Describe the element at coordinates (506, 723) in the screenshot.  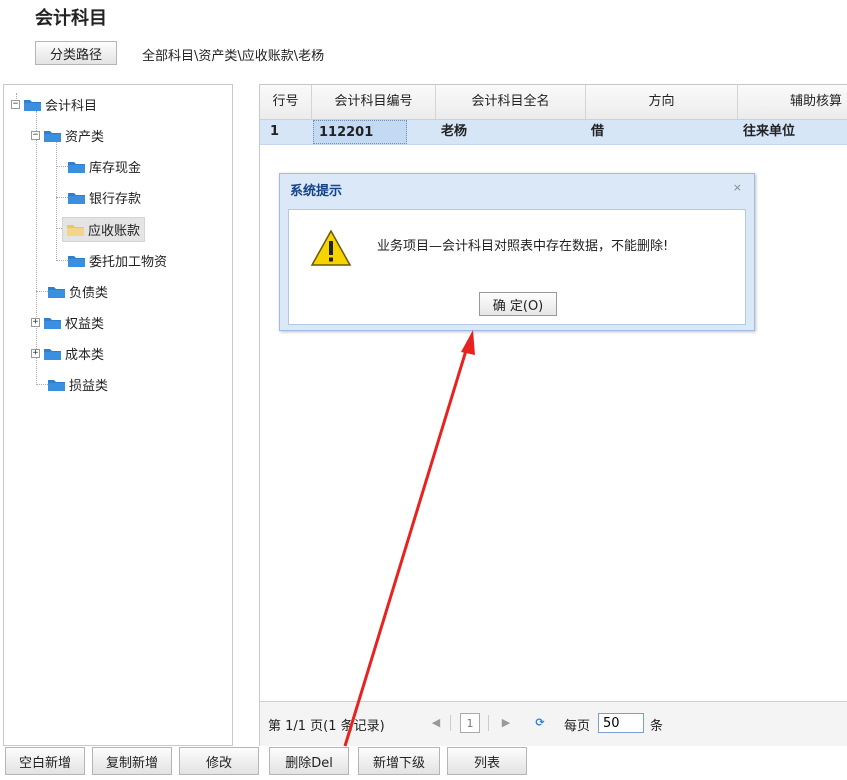
I see `next-page-icon: ▶` at that location.